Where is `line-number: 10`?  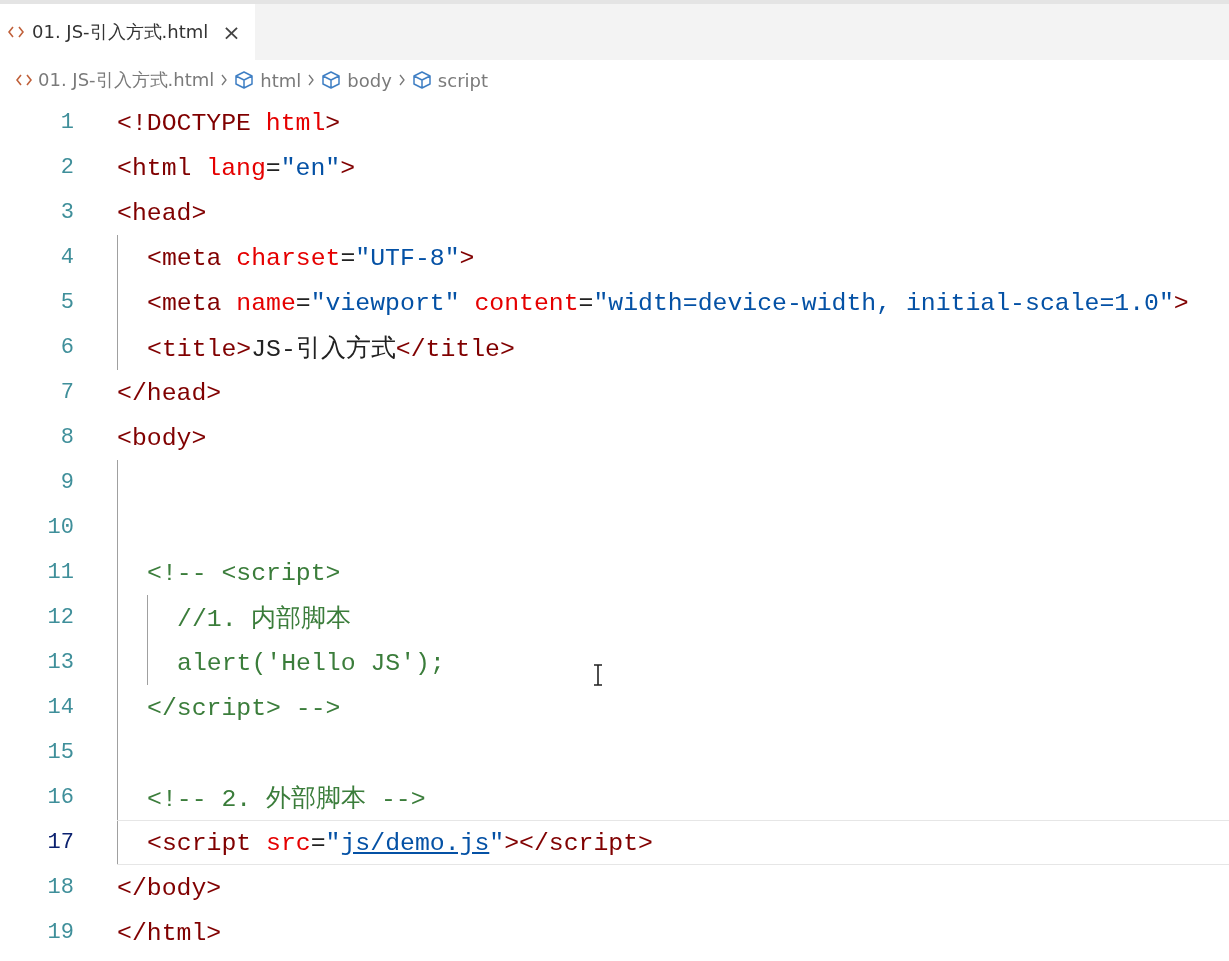
line-number: 10 is located at coordinates (60, 527).